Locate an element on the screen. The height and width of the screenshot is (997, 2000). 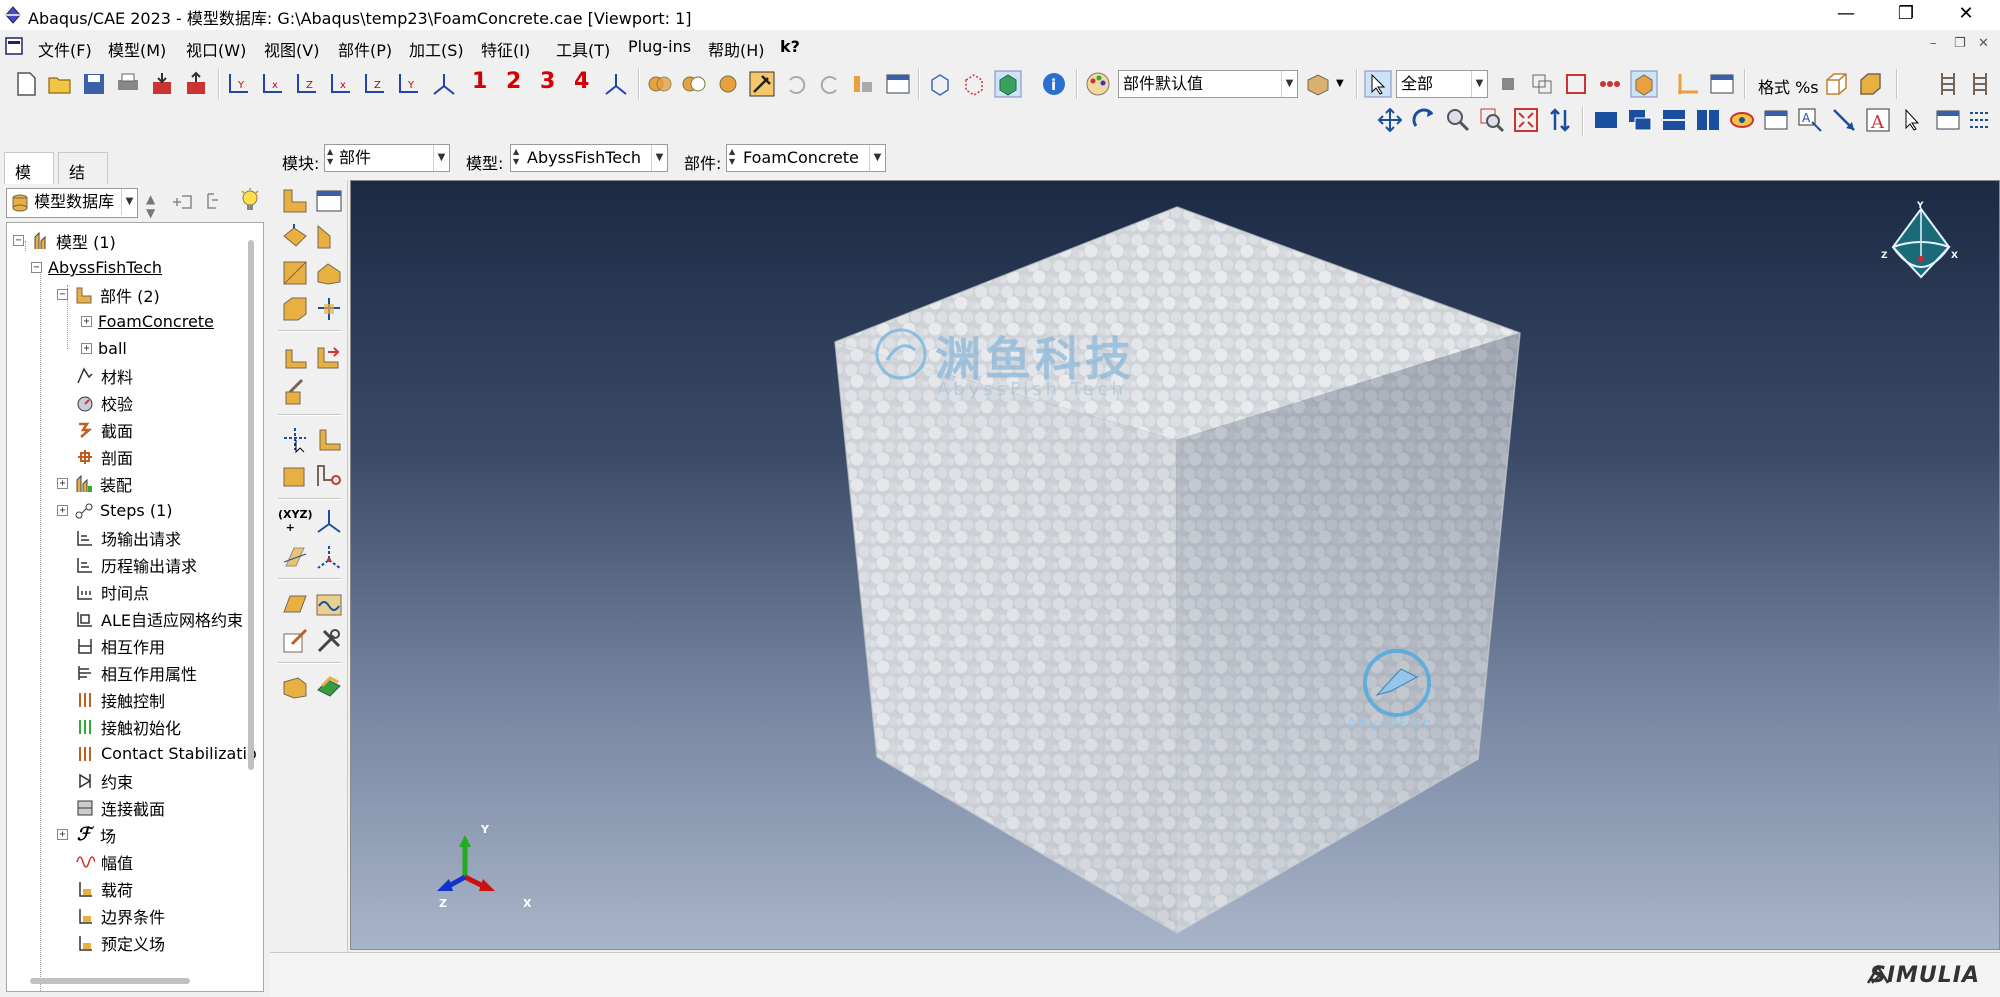
menu-file: 文件(F) is located at coordinates (65, 49).